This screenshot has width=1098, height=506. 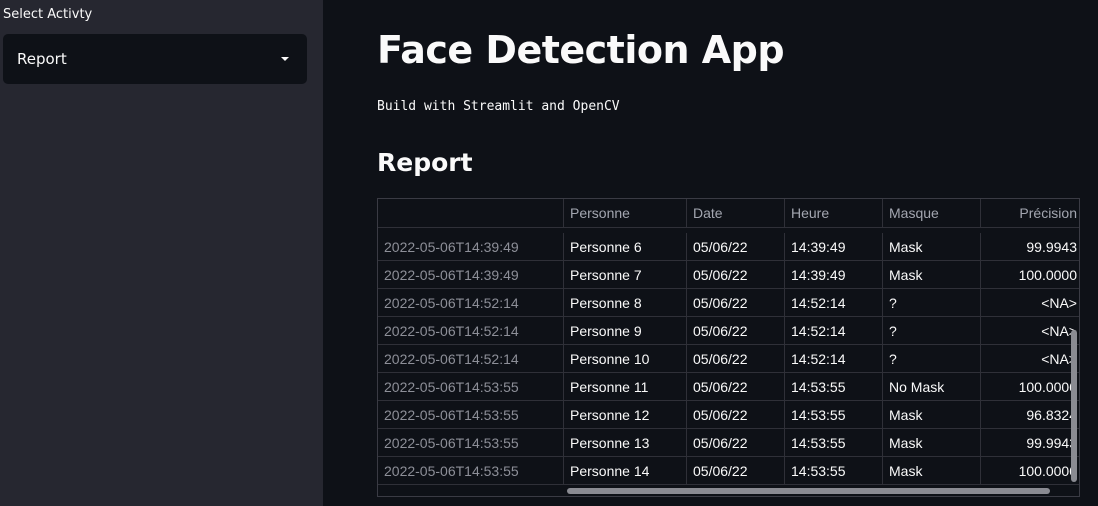 What do you see at coordinates (48, 14) in the screenshot?
I see `select-activity-label: Select Activty` at bounding box center [48, 14].